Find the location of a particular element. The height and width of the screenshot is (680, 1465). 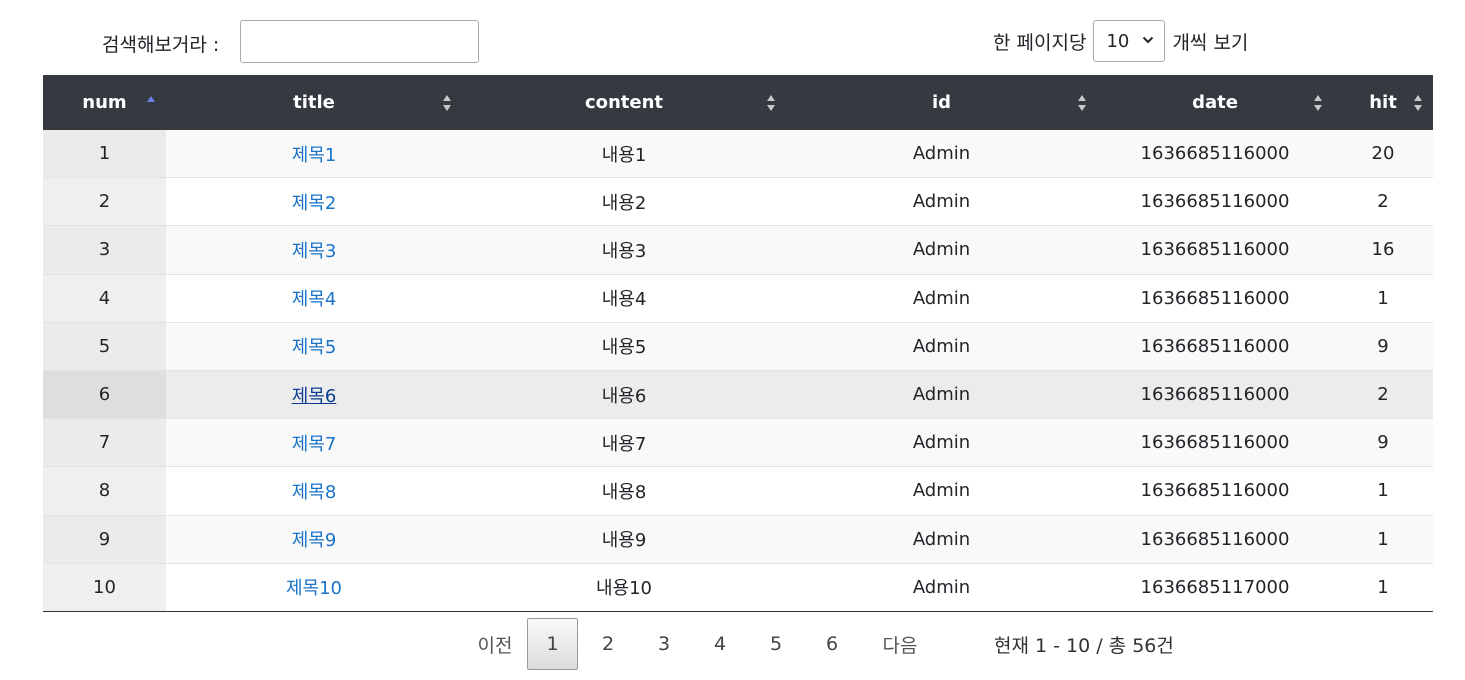

cell-title: 제목7 is located at coordinates (314, 442).